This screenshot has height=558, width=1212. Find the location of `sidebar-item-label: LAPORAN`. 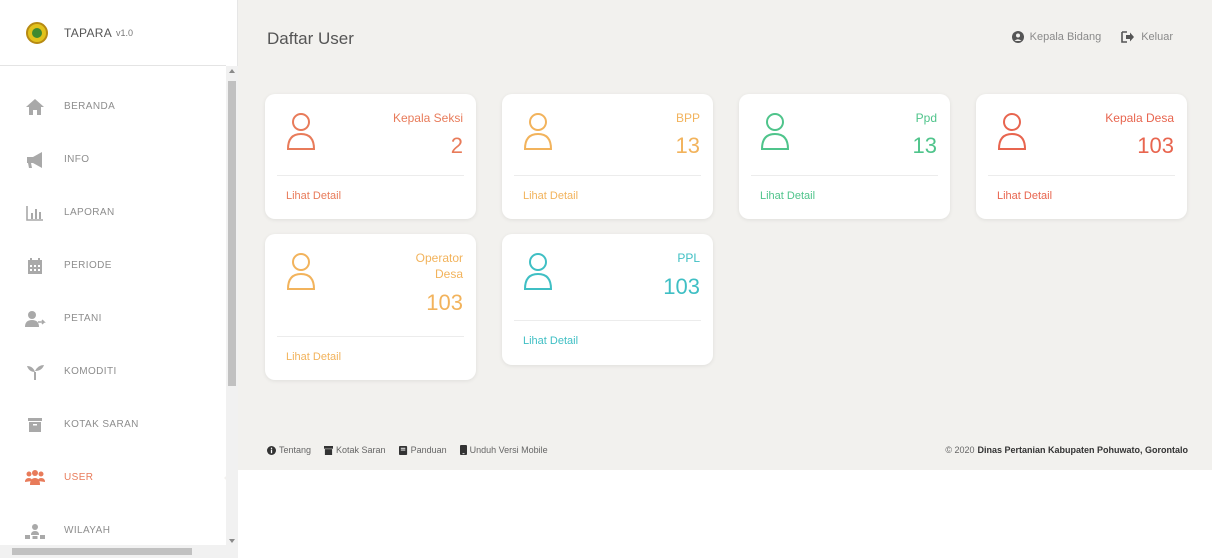

sidebar-item-label: LAPORAN is located at coordinates (89, 212).